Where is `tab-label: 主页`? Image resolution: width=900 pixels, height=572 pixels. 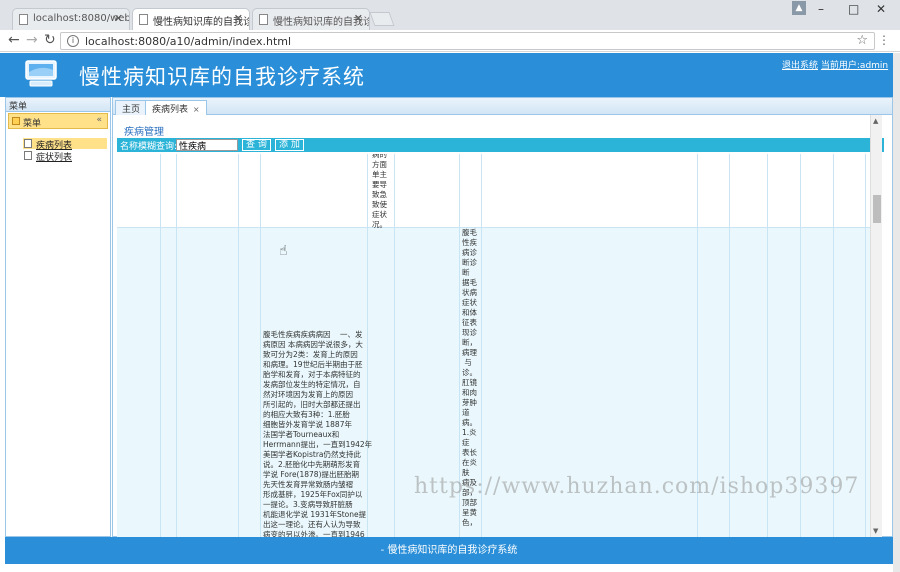
tab-label: 主页 is located at coordinates (131, 110).